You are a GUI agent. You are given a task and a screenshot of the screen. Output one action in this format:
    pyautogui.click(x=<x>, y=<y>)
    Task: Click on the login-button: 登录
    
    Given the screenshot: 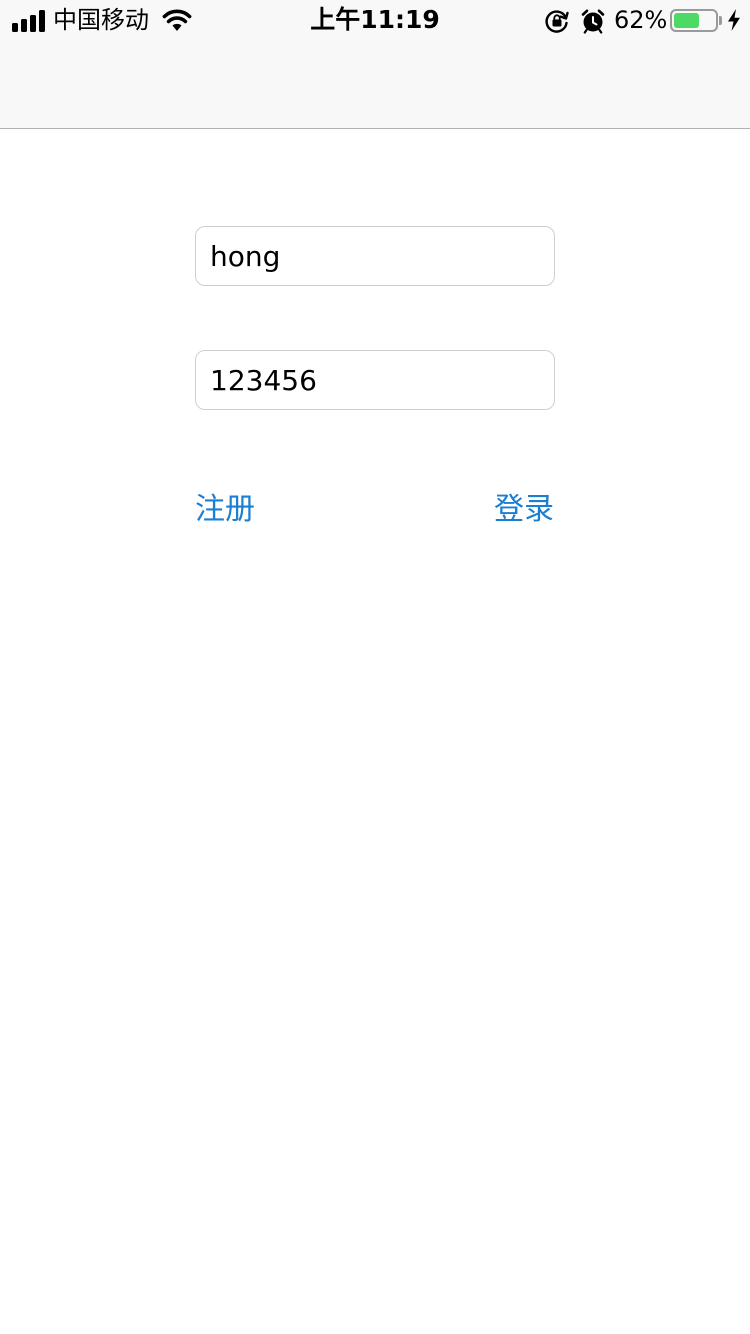 What is the action you would take?
    pyautogui.click(x=524, y=510)
    